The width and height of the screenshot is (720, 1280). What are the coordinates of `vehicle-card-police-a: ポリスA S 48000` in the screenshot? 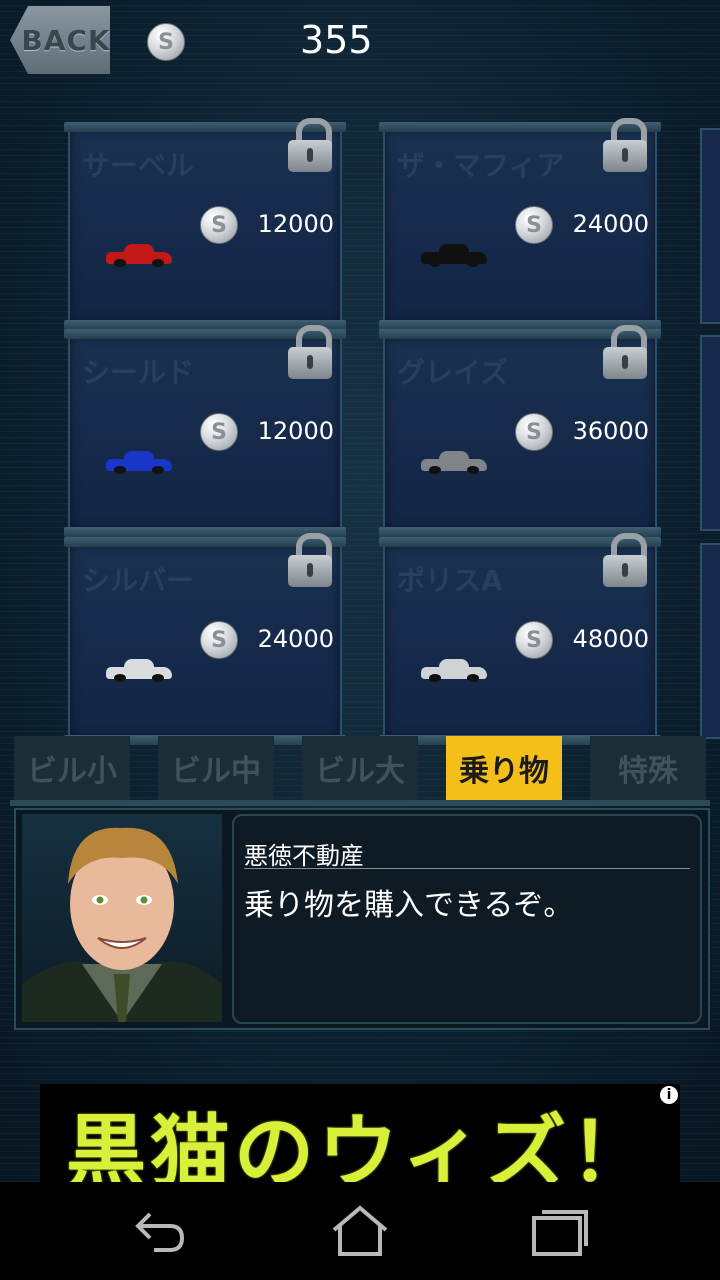 It's located at (520, 639).